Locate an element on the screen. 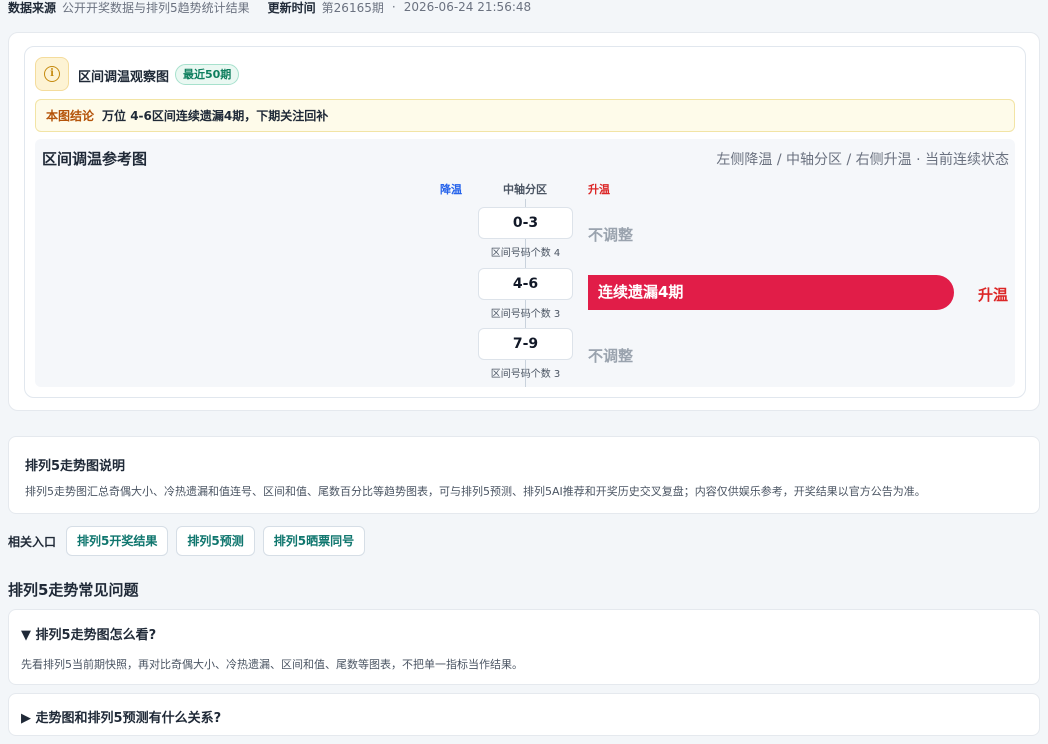  zone-count-7-9: 区间号码个数 3 is located at coordinates (525, 374).